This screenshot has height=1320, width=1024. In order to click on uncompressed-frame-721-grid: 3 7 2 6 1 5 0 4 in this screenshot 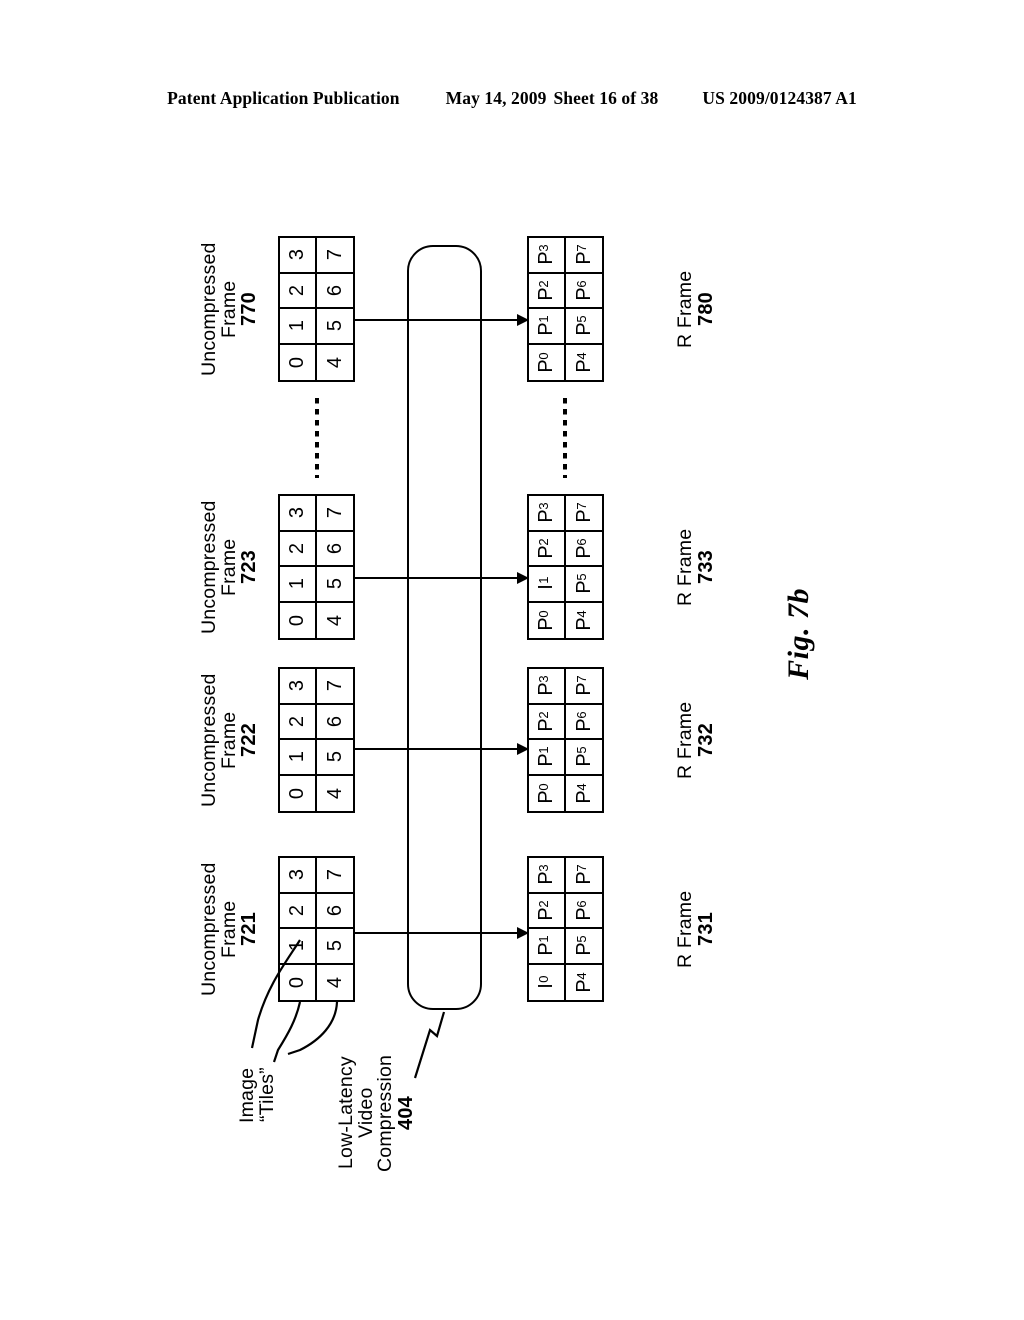, I will do `click(316, 929)`.